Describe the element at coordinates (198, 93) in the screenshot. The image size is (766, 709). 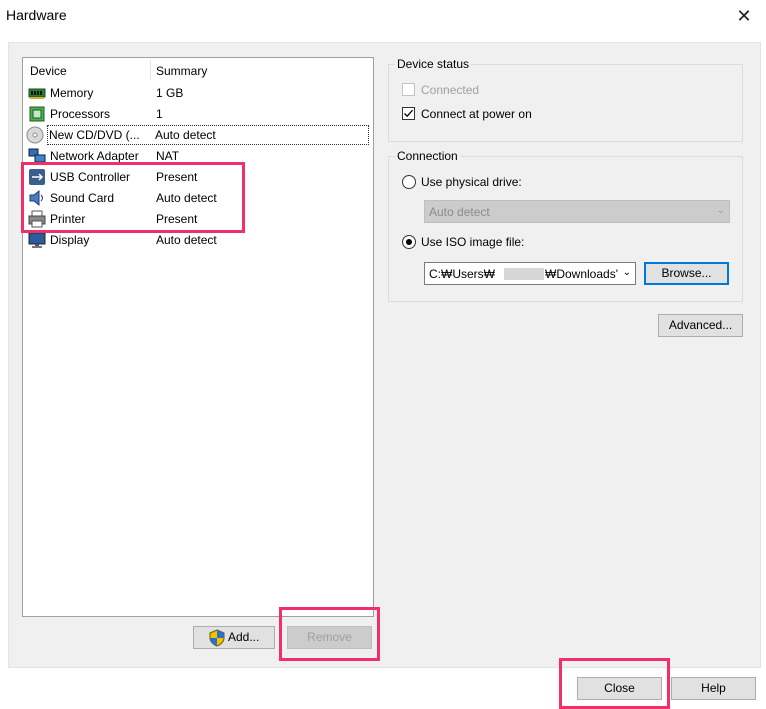
I see `device-row-memory: Memory 1 GB` at that location.